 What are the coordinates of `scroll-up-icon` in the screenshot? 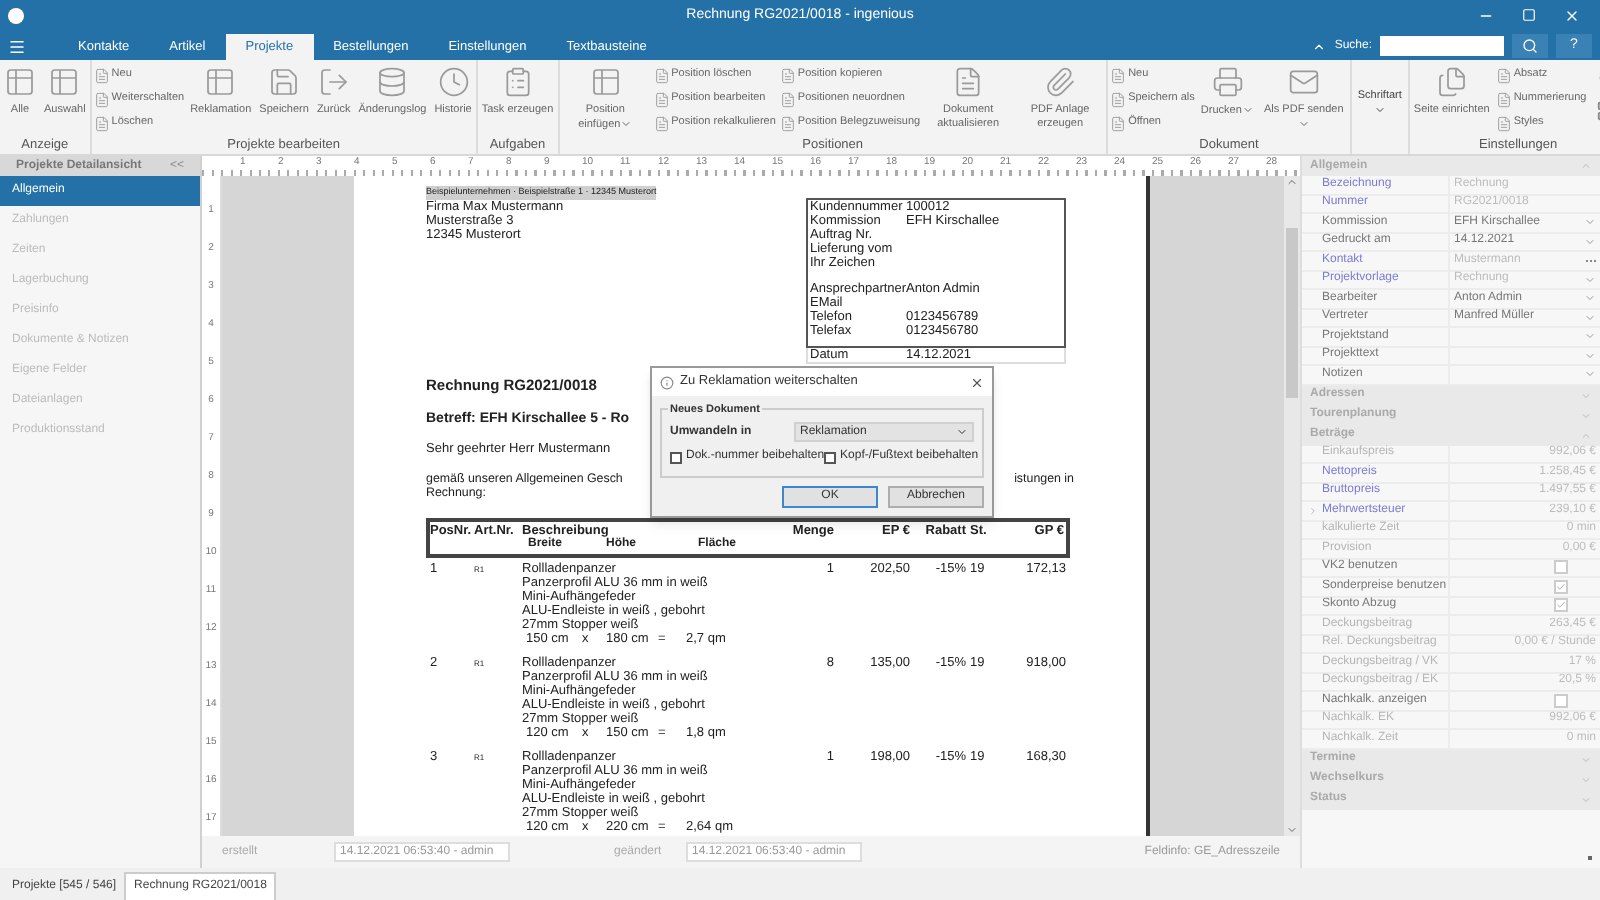 It's located at (1292, 182).